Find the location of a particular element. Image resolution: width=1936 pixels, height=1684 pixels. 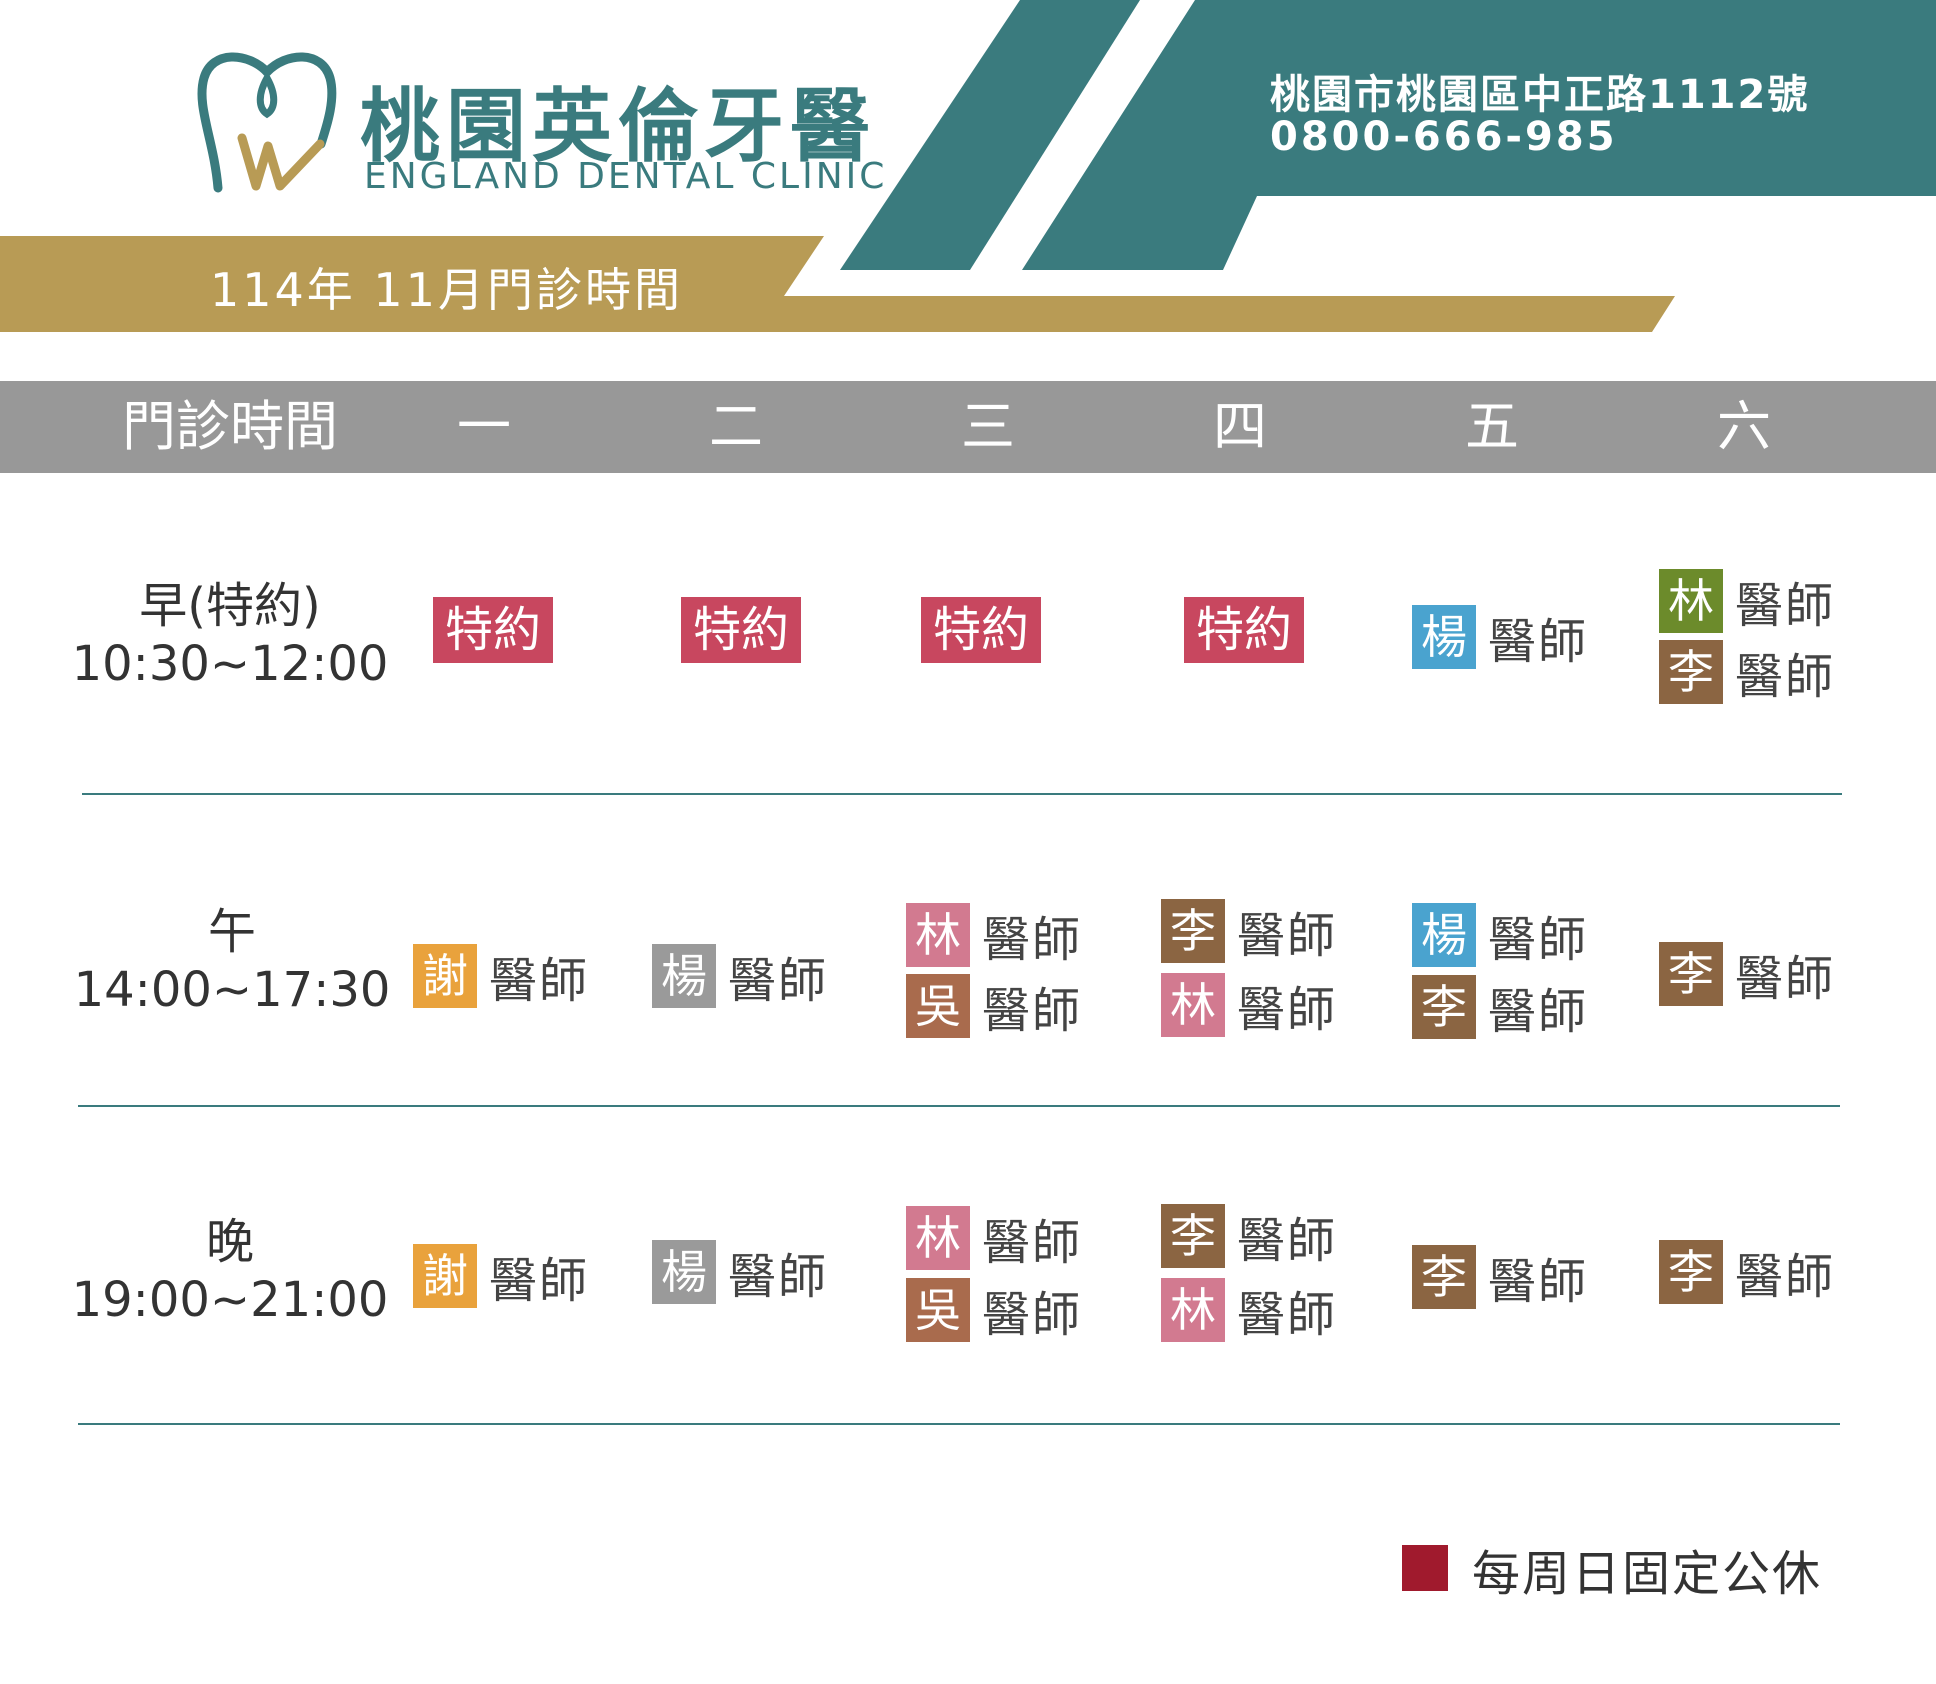

clinic-name-en: ENGLAND DENTAL CLINIC is located at coordinates (626, 176).